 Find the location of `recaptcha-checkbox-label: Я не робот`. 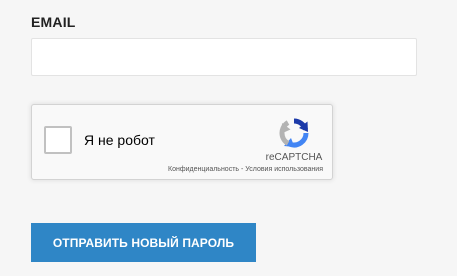

recaptcha-checkbox-label: Я не робот is located at coordinates (119, 140).